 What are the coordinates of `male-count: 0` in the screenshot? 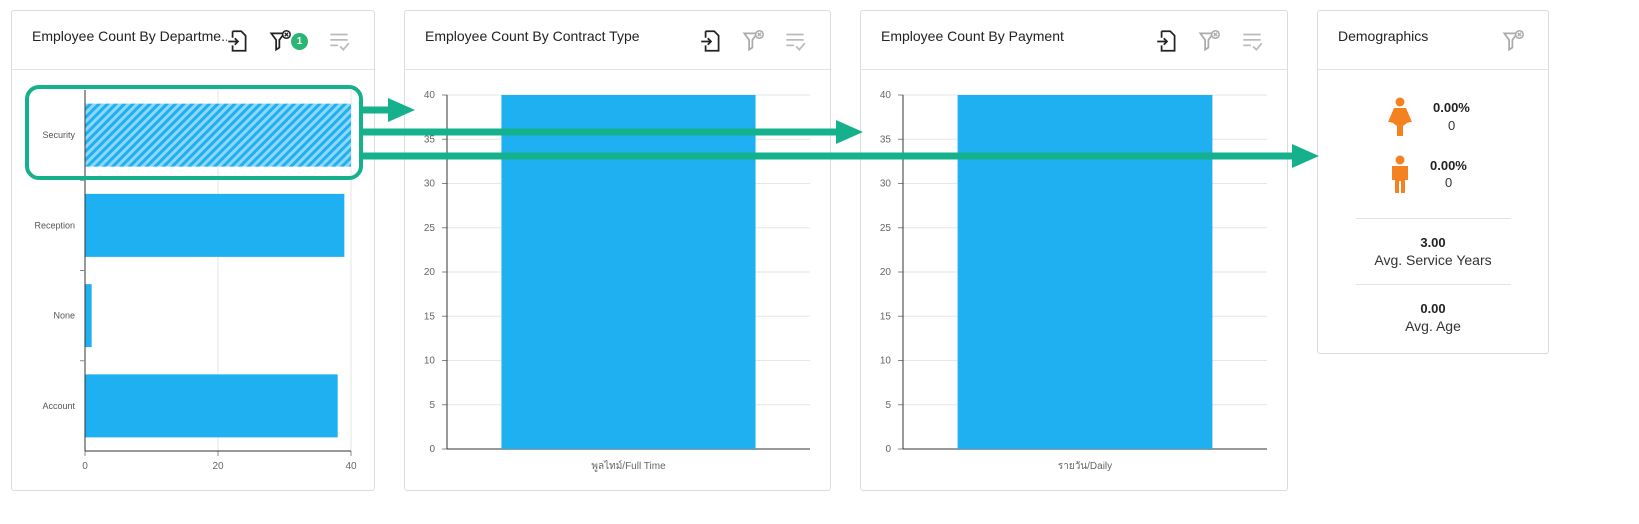 It's located at (1449, 182).